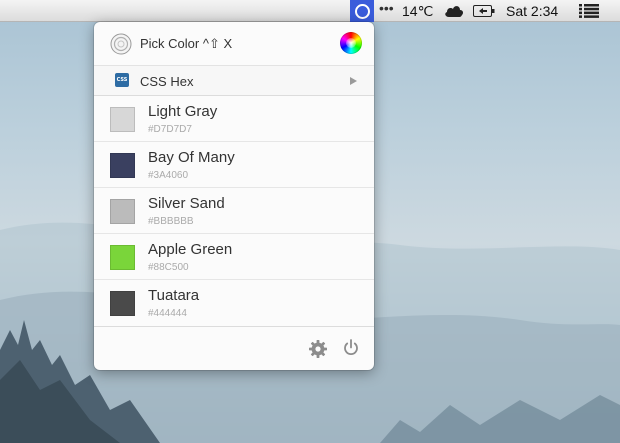 The image size is (620, 443). What do you see at coordinates (532, 11) in the screenshot?
I see `clock: Sat 2:34` at bounding box center [532, 11].